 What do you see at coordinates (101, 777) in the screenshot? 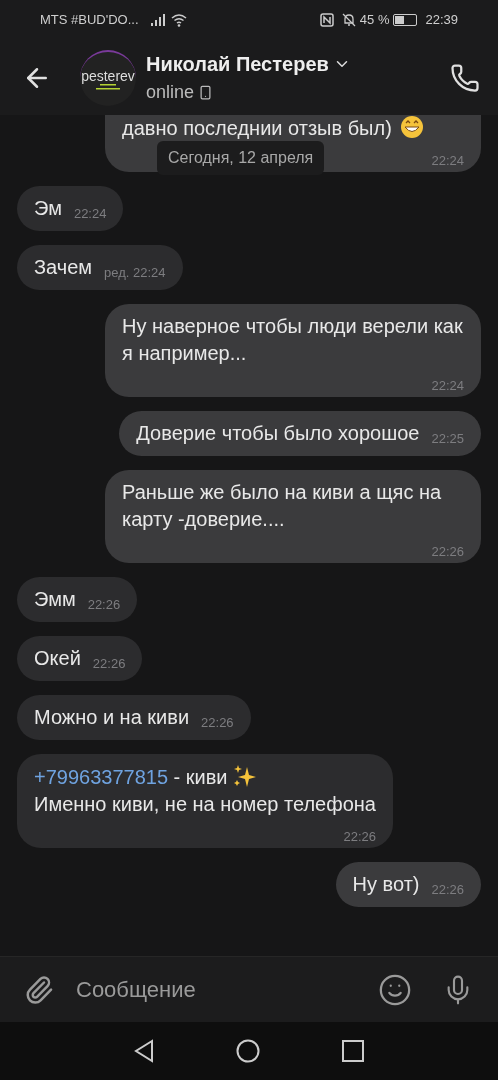
I see `phone-link: +79963377815` at bounding box center [101, 777].